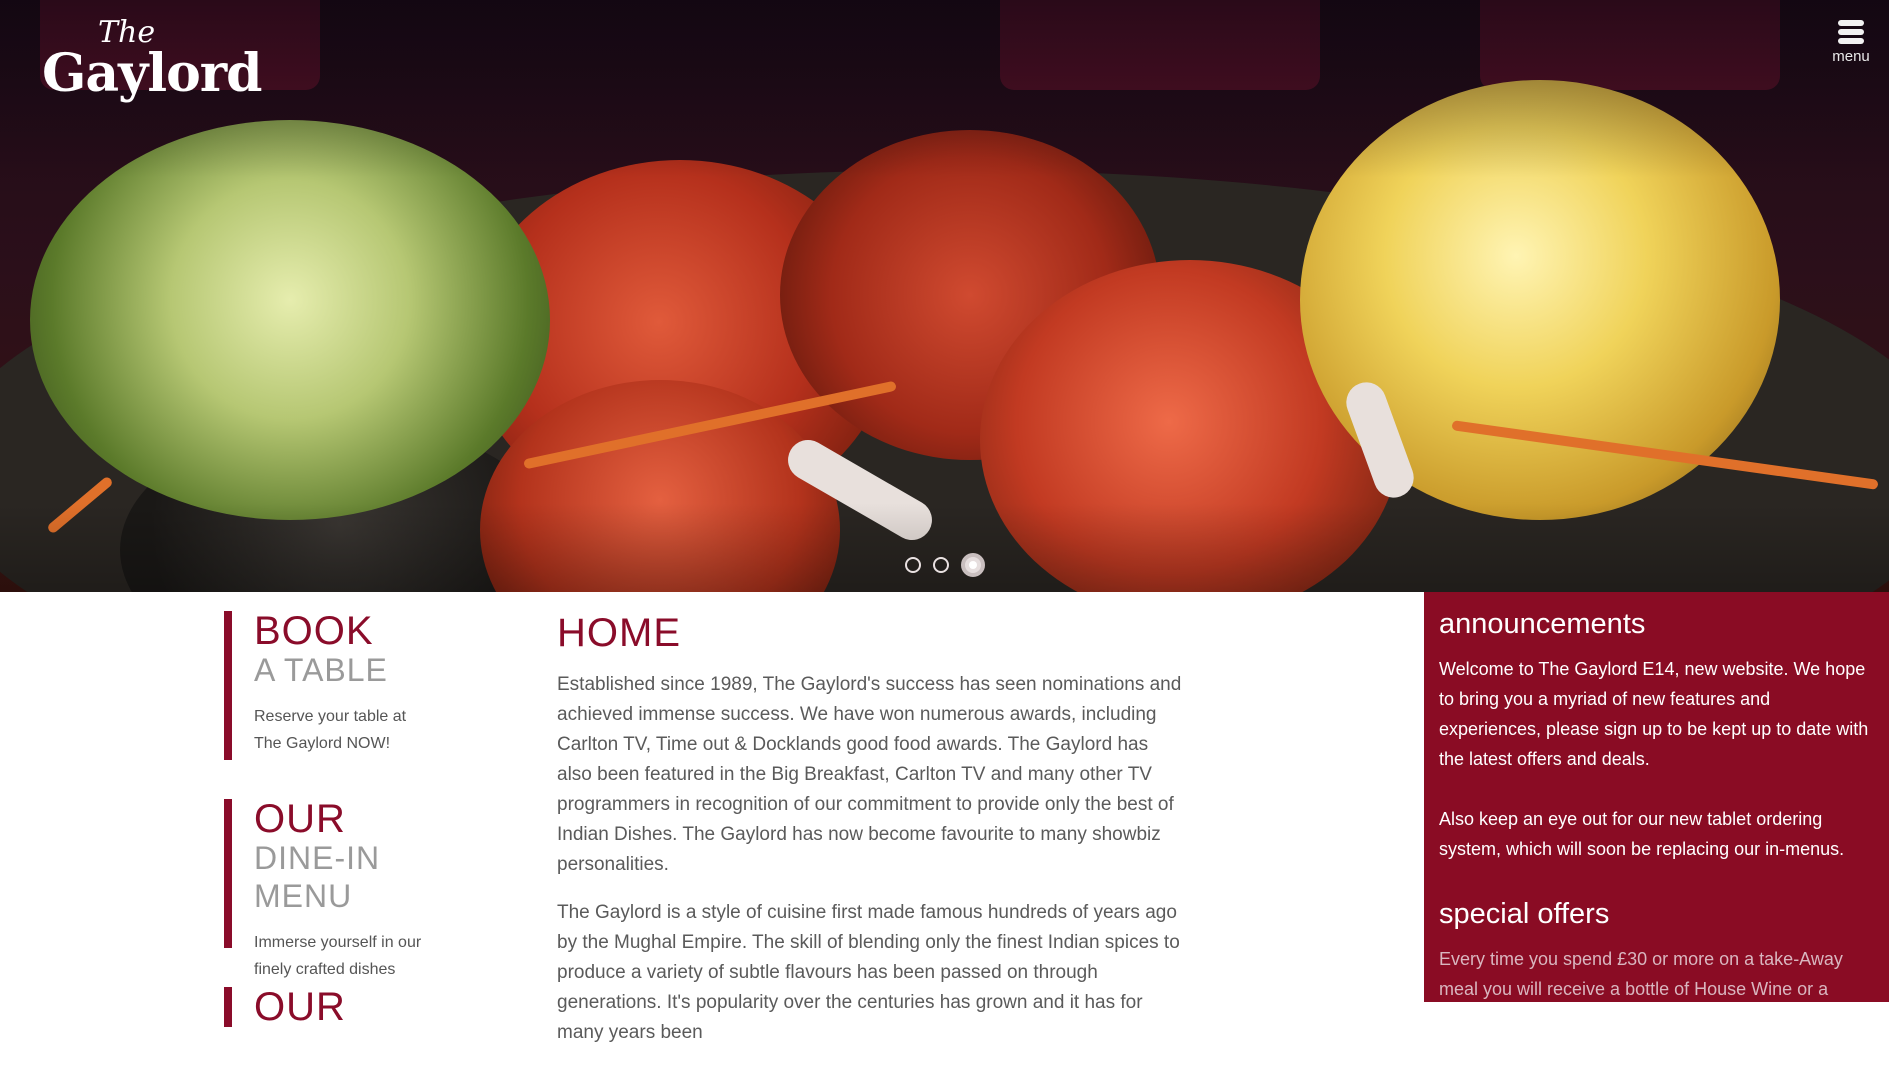 The height and width of the screenshot is (1066, 1889). What do you see at coordinates (1524, 914) in the screenshot?
I see `special-offers-heading: special offers` at bounding box center [1524, 914].